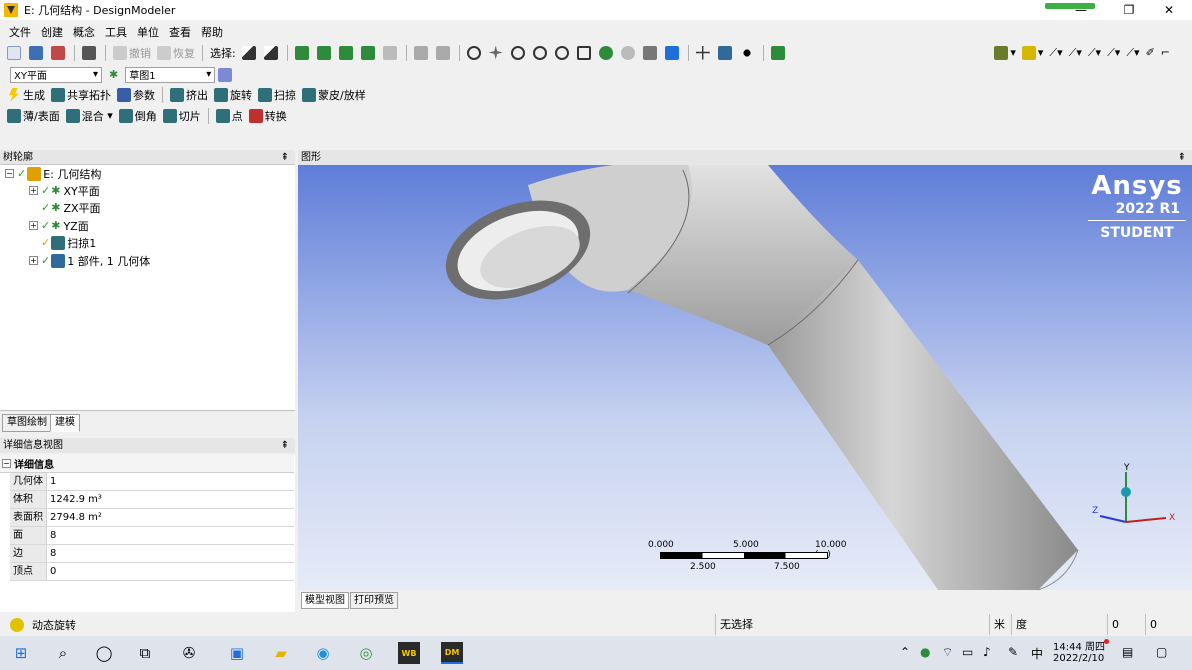  Describe the element at coordinates (629, 53) in the screenshot. I see `zoom-out-icon` at that location.